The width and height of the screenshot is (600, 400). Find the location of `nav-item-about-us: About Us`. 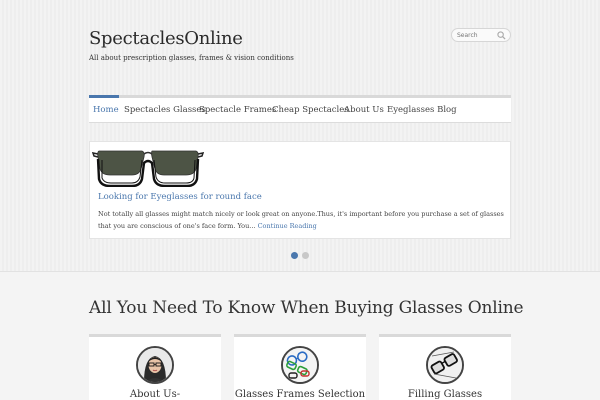

nav-item-about-us: About Us is located at coordinates (364, 110).